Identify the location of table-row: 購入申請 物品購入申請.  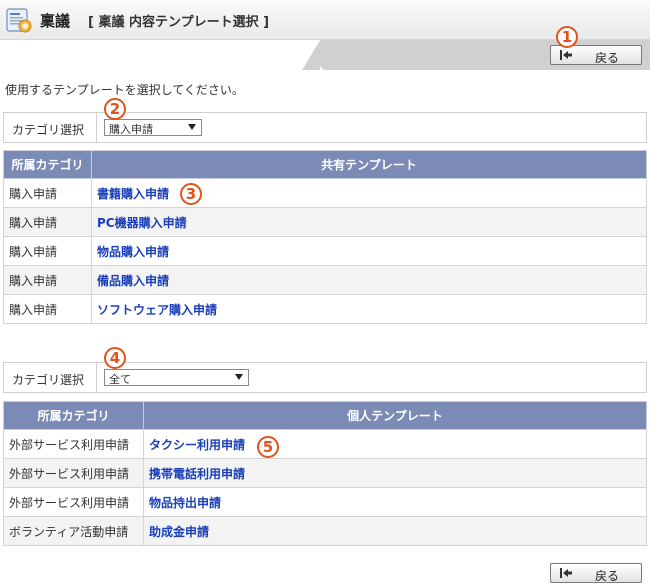
(325, 251).